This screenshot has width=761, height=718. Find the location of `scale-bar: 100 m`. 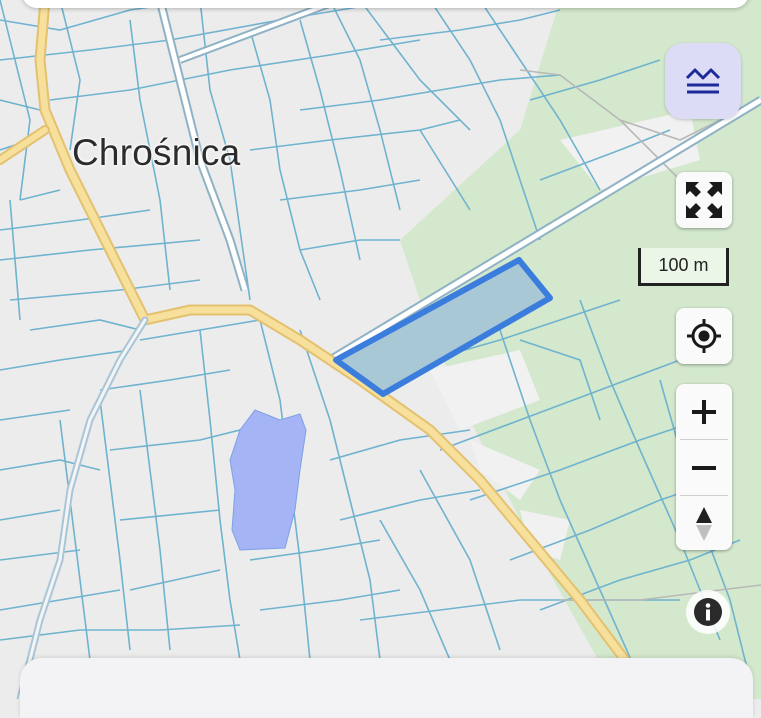

scale-bar: 100 m is located at coordinates (683, 267).